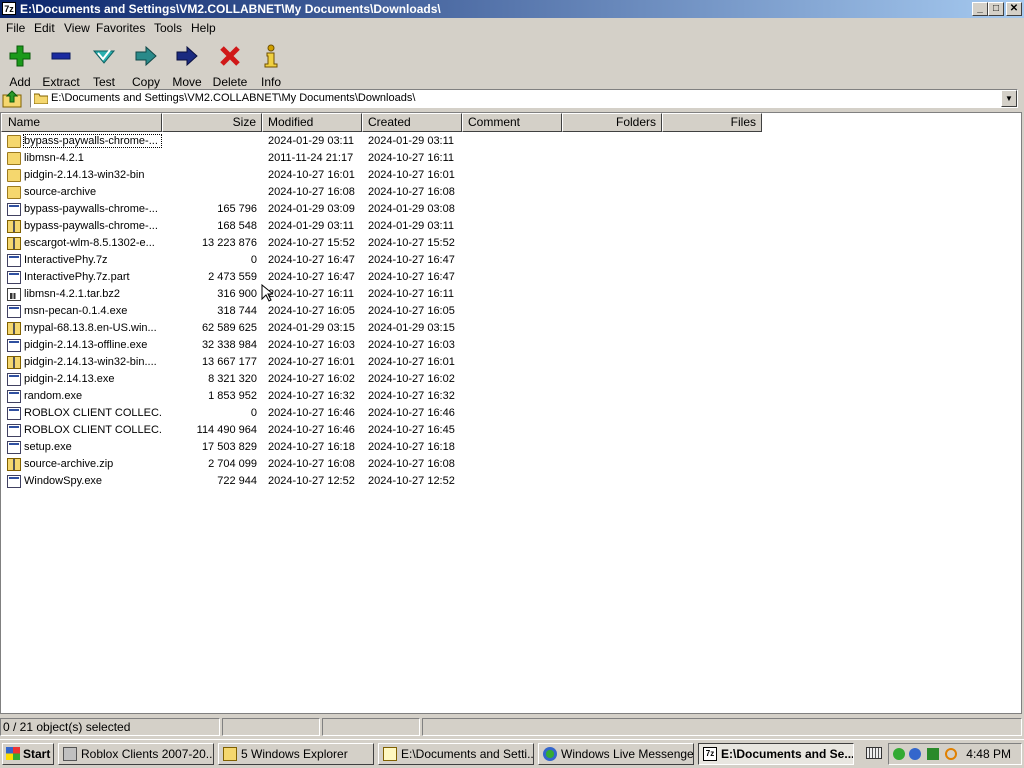 This screenshot has width=1024, height=768. I want to click on app-tray-icon, so click(933, 754).